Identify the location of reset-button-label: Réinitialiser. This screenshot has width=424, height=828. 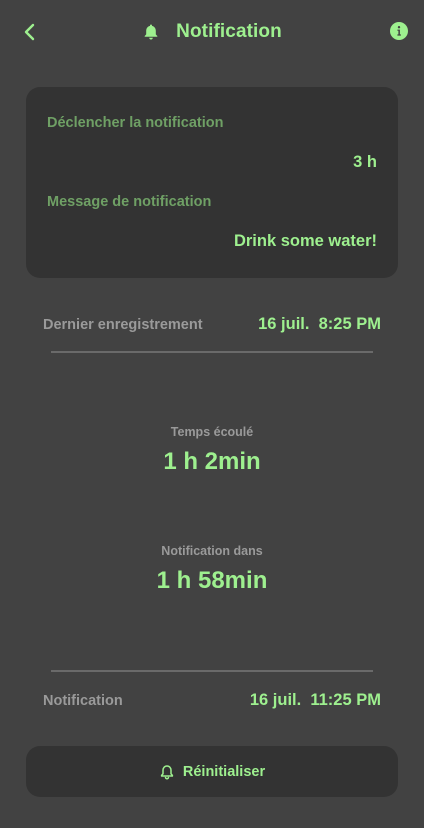
(224, 771).